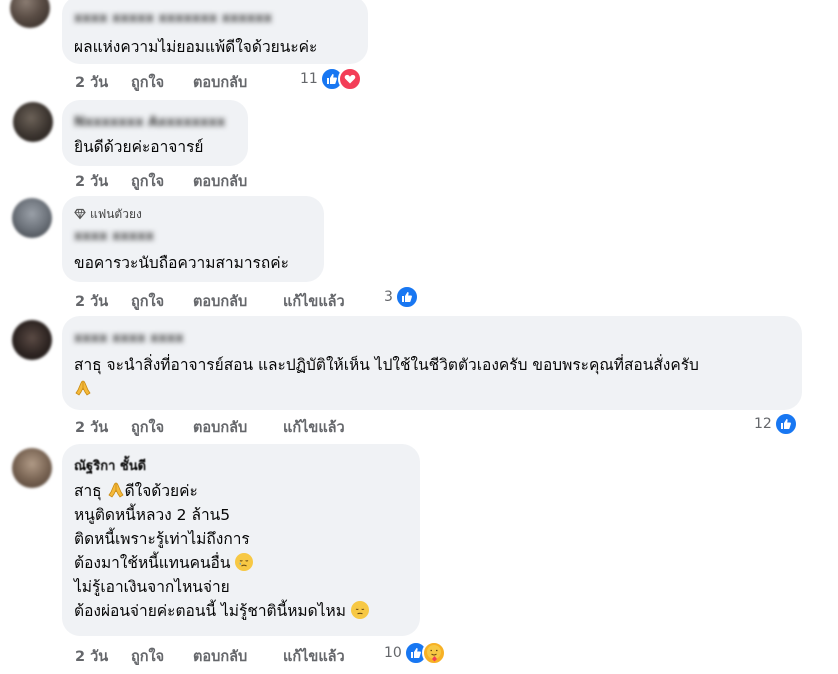 The width and height of the screenshot is (838, 674). Describe the element at coordinates (152, 587) in the screenshot. I see `comment-text-line: ไม่รู้เอาเงินจากไหนจ่าย` at that location.